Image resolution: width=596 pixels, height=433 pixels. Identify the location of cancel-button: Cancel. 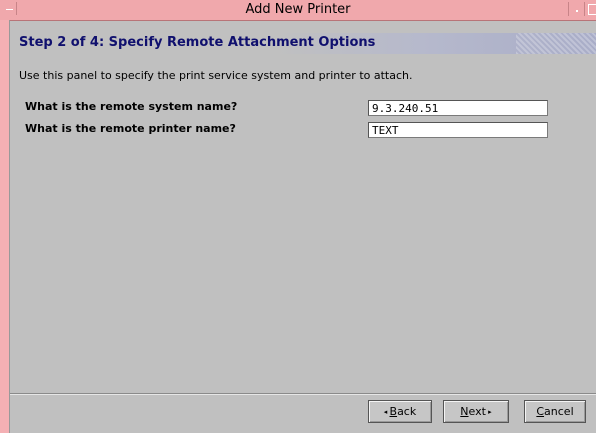
(555, 411).